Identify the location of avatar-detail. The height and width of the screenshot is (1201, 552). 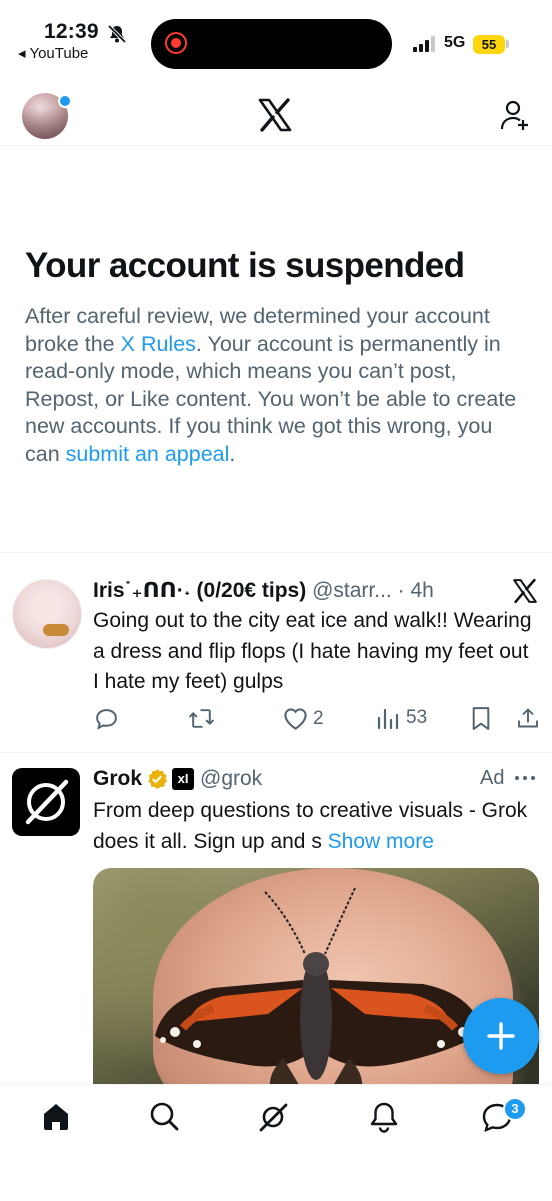
(56, 630).